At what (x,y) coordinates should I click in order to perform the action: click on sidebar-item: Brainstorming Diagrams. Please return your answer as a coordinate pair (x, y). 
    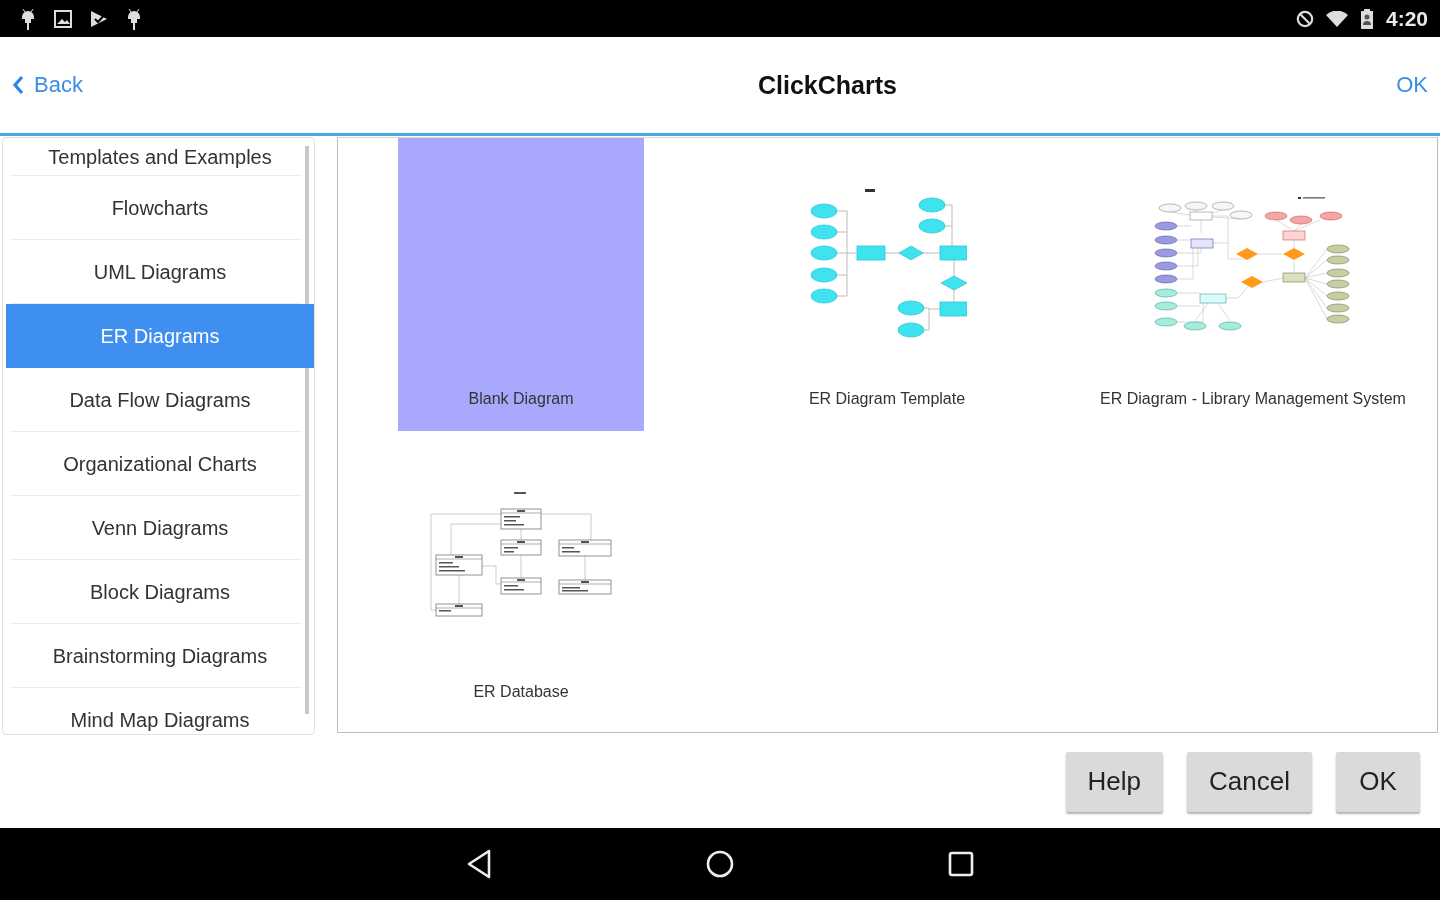
    Looking at the image, I should click on (160, 656).